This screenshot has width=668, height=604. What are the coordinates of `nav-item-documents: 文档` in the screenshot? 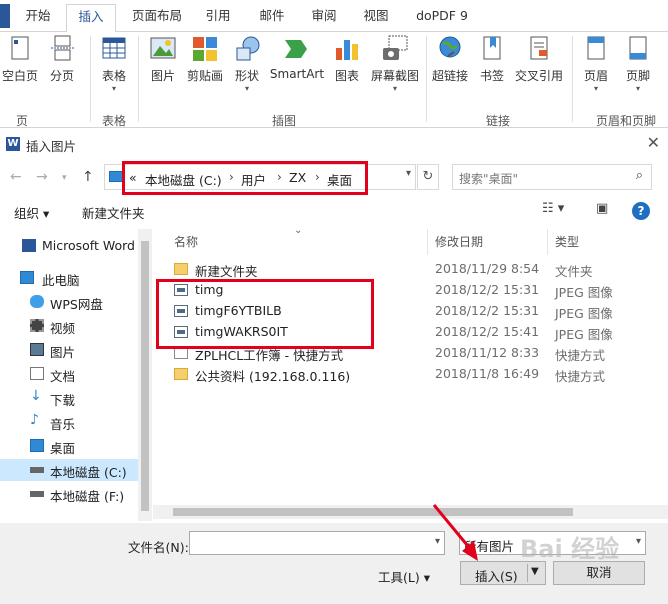 It's located at (75, 374).